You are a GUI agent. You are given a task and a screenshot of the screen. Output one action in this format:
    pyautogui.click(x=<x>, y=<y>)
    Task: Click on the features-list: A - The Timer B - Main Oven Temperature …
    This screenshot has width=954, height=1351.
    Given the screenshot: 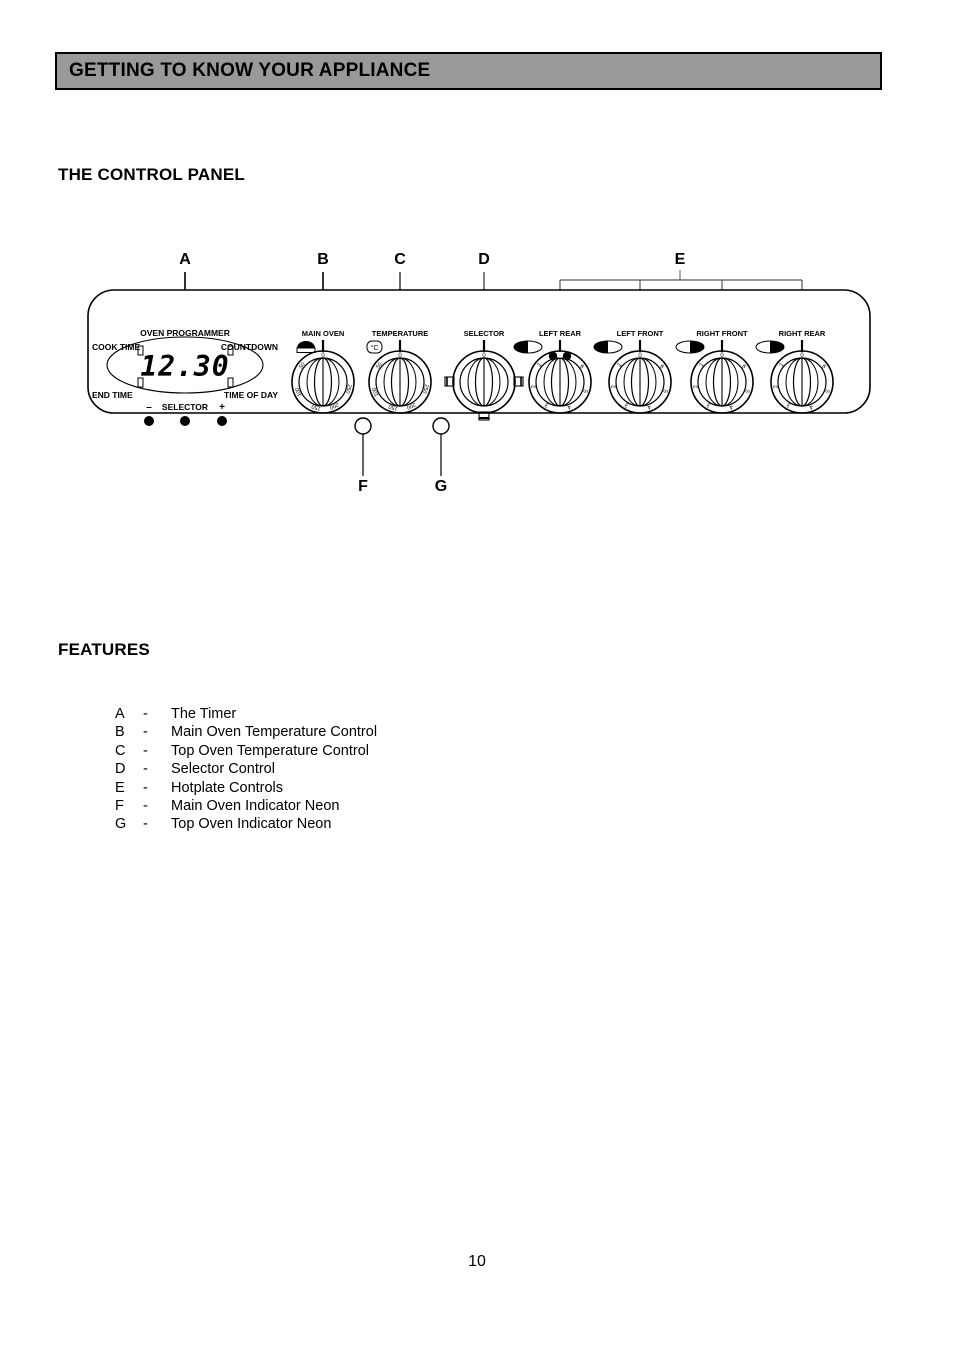 What is the action you would take?
    pyautogui.click(x=246, y=769)
    